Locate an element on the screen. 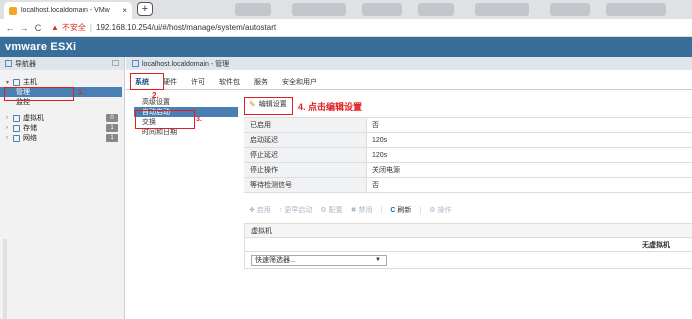 The image size is (692, 319). filter-row: 快速筛选器... ▼ is located at coordinates (468, 260).